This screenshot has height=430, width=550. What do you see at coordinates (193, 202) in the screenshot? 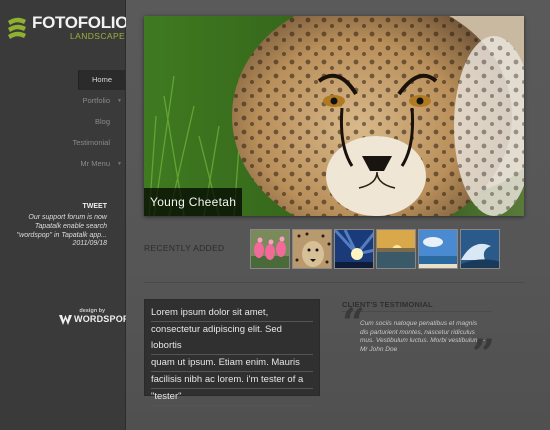
I see `hero-caption: Young Cheetah` at bounding box center [193, 202].